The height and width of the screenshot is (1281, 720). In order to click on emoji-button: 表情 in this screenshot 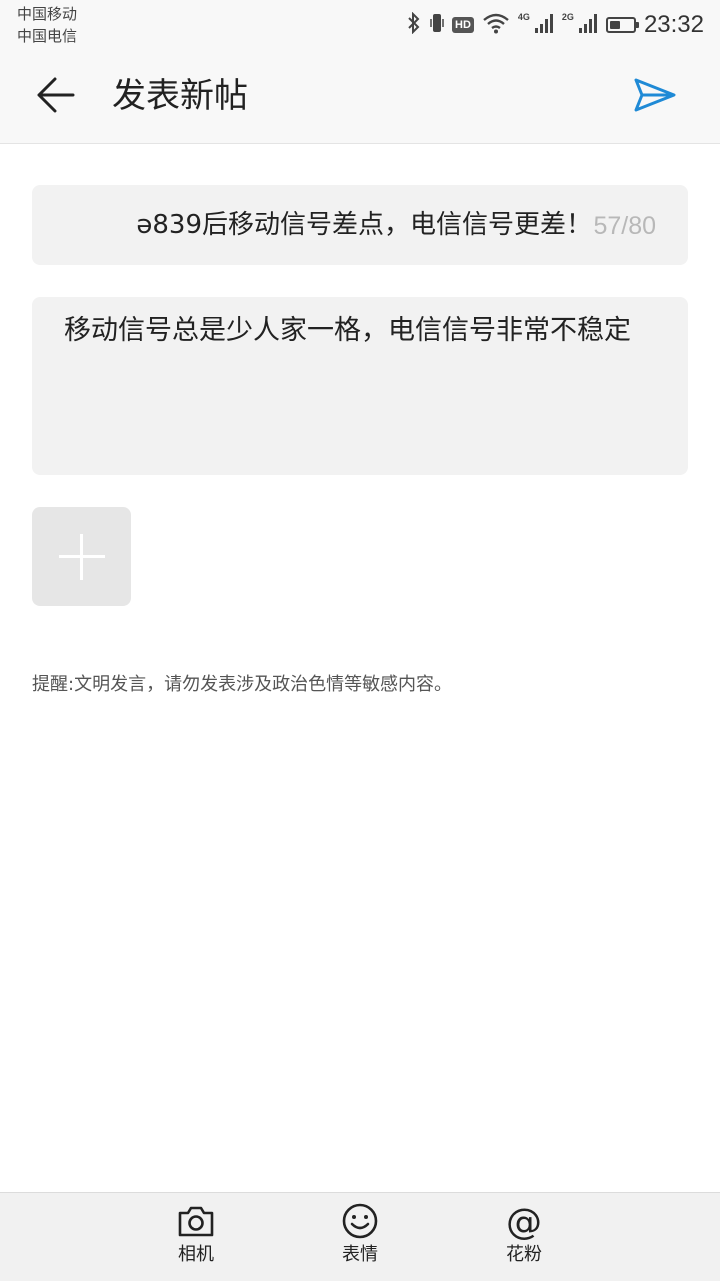, I will do `click(360, 1239)`.